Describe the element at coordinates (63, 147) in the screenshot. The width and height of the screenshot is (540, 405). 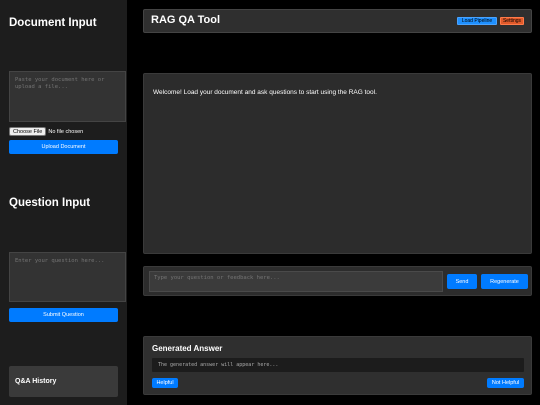
I see `upload-document-button: Upload Document` at that location.